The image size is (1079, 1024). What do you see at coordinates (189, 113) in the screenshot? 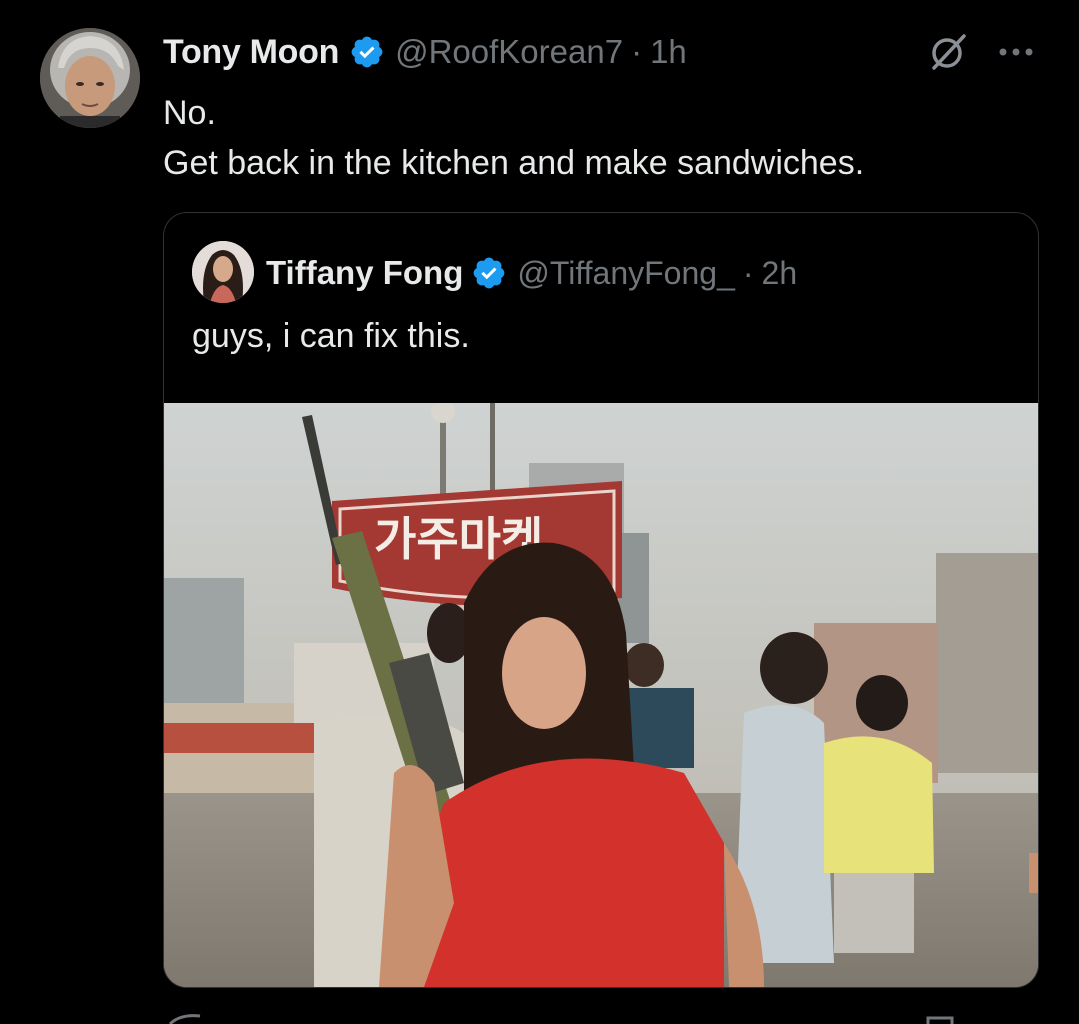
I see `tweet-text-line: No.` at bounding box center [189, 113].